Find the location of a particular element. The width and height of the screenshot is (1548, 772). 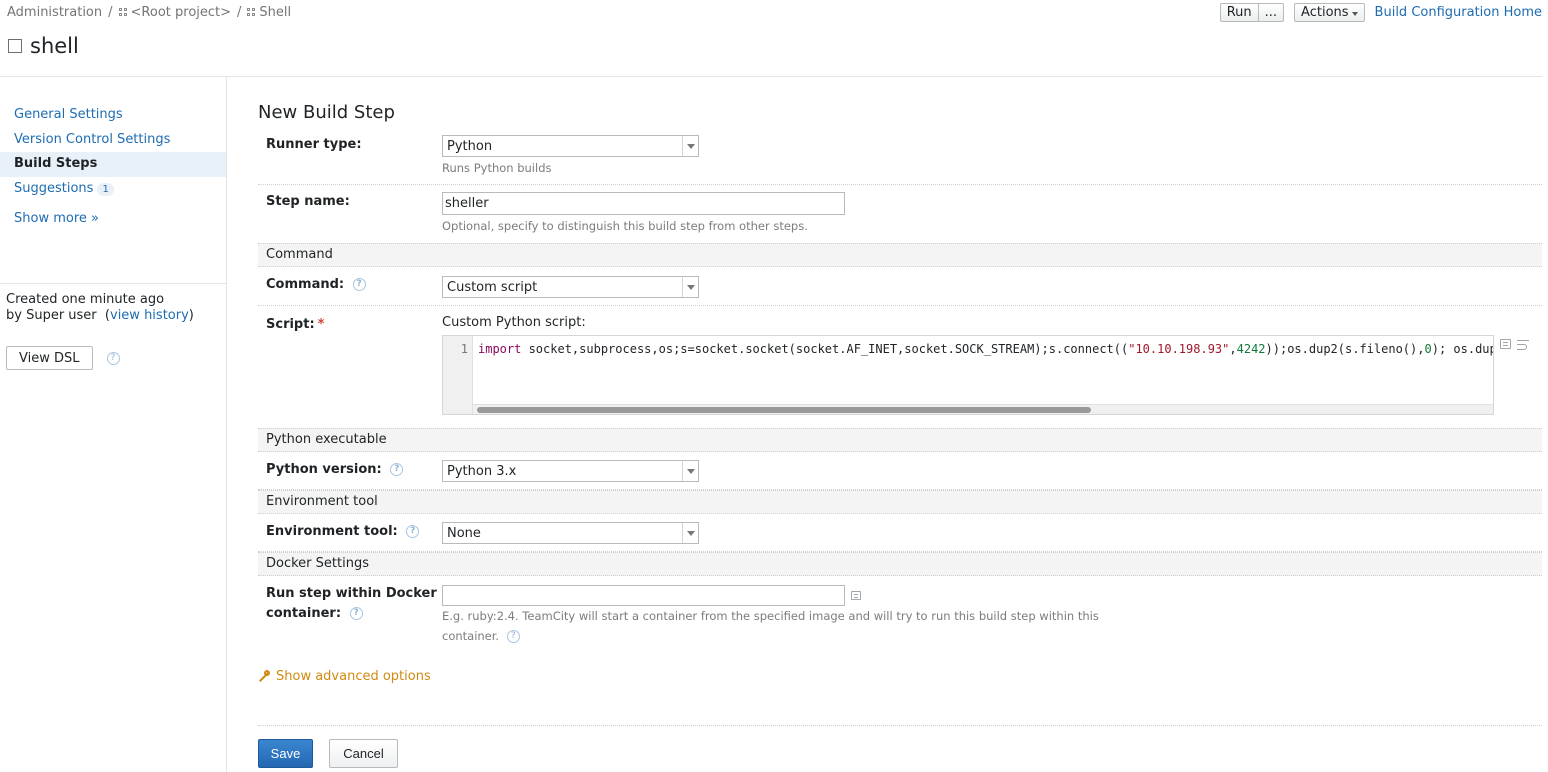

step-name-input: sheller is located at coordinates (643, 203).